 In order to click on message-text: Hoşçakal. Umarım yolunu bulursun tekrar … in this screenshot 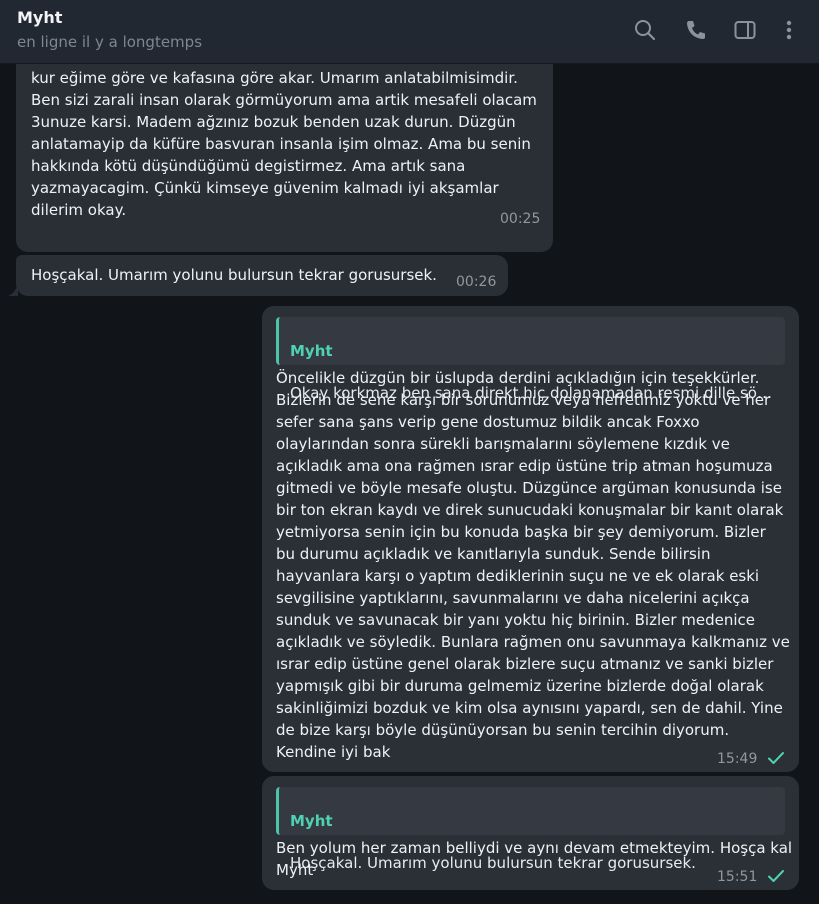, I will do `click(234, 275)`.